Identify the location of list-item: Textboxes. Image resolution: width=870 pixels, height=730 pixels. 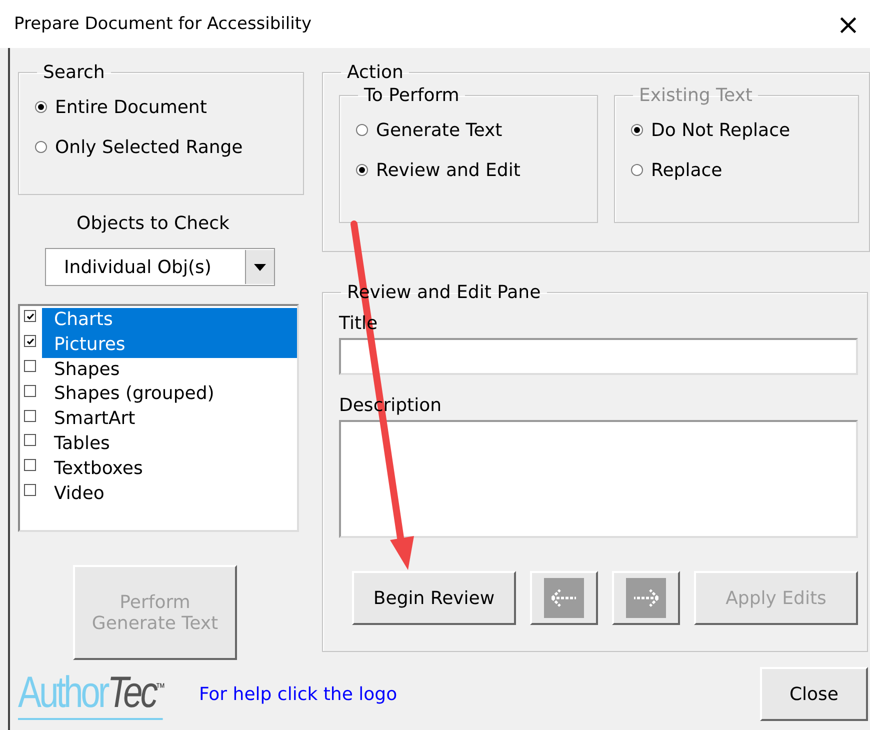
(169, 469).